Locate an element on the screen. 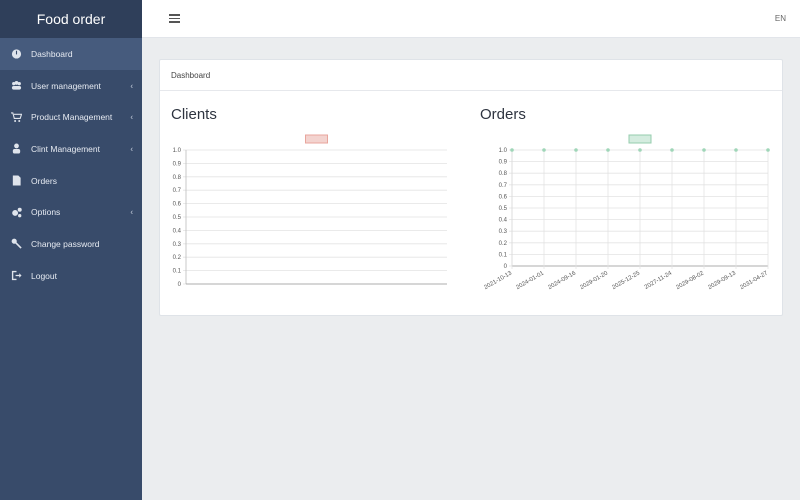 This screenshot has width=800, height=500. user-icon is located at coordinates (16, 149).